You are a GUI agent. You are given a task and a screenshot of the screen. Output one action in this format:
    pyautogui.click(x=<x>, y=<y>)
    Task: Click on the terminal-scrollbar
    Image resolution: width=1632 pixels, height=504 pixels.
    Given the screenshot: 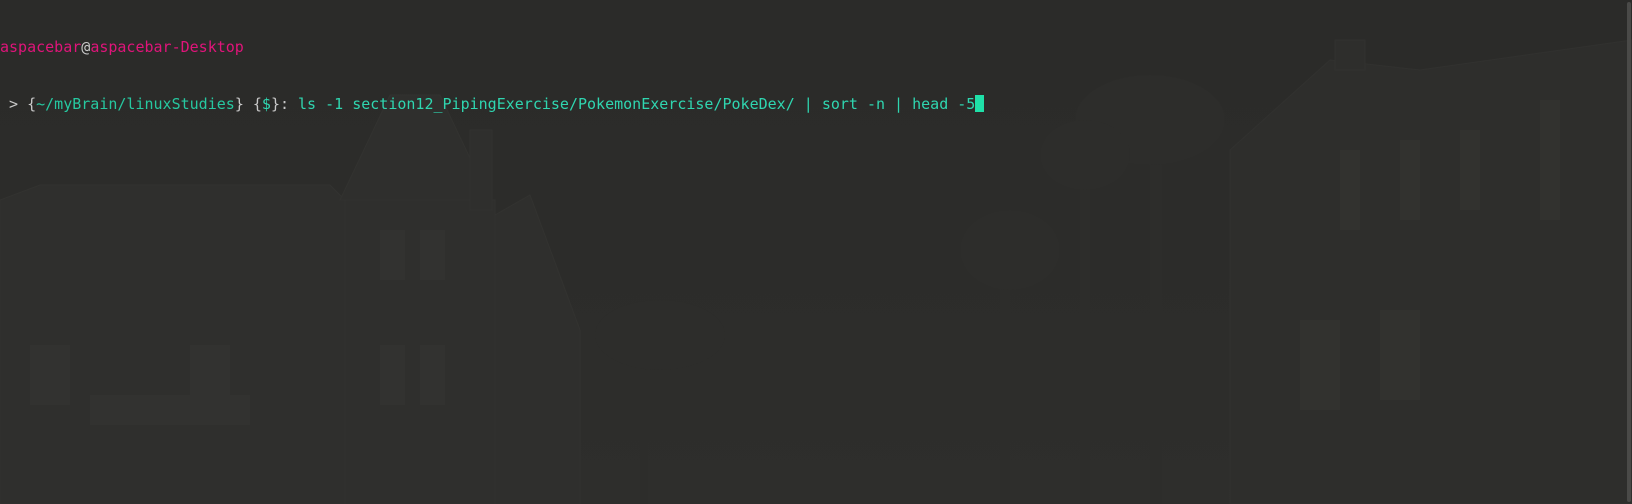 What is the action you would take?
    pyautogui.click(x=1628, y=252)
    